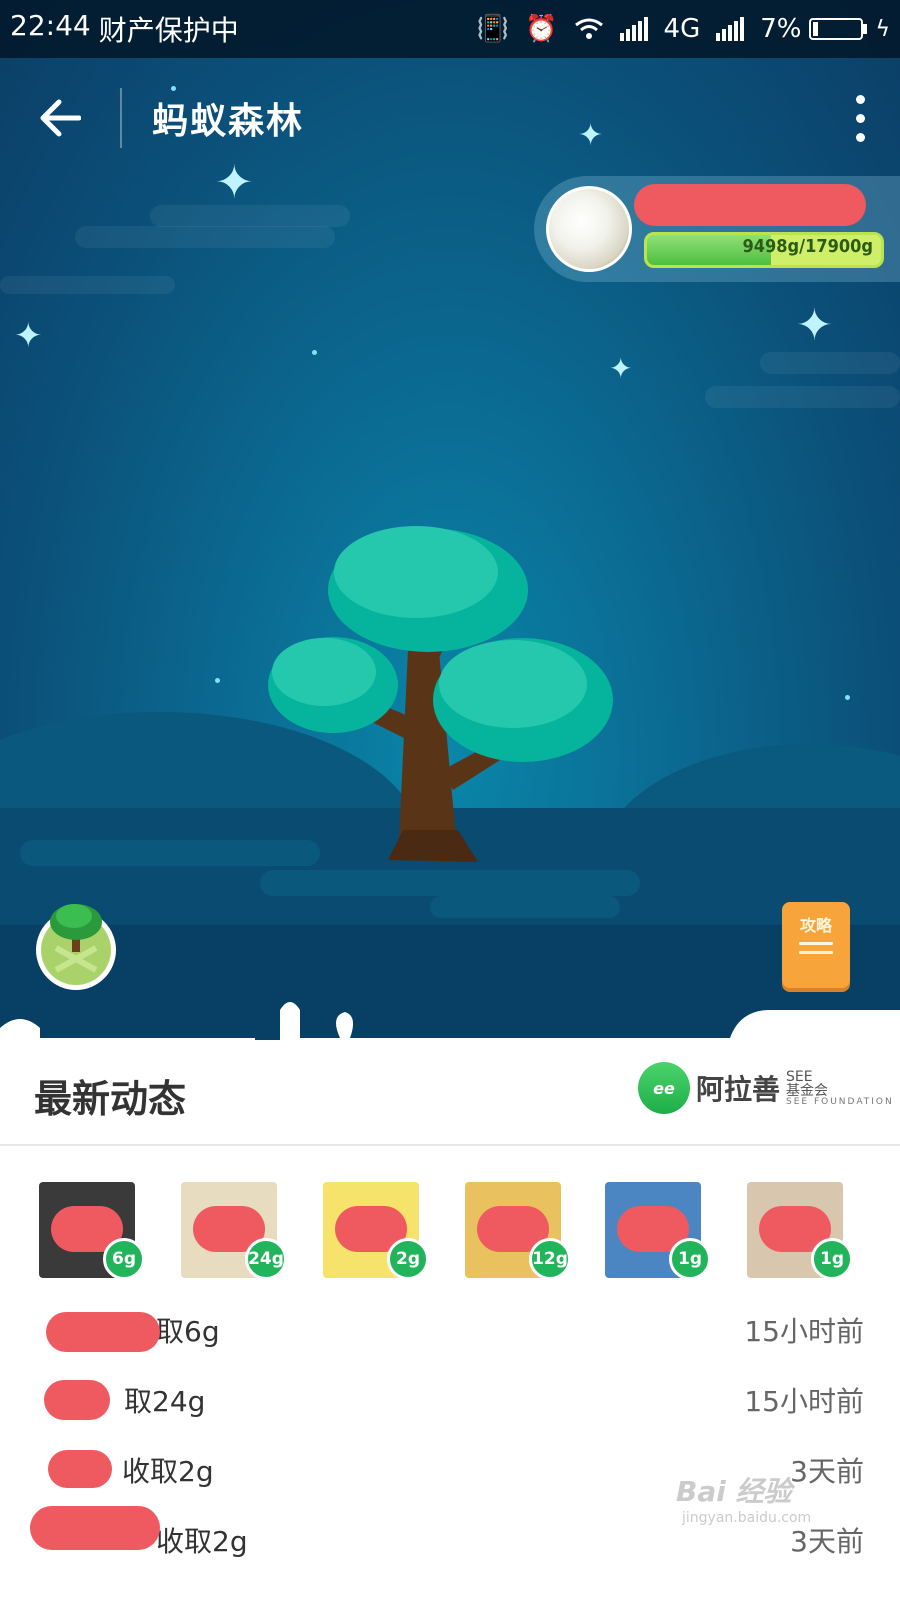 This screenshot has width=900, height=1600. I want to click on battery-icon, so click(836, 29).